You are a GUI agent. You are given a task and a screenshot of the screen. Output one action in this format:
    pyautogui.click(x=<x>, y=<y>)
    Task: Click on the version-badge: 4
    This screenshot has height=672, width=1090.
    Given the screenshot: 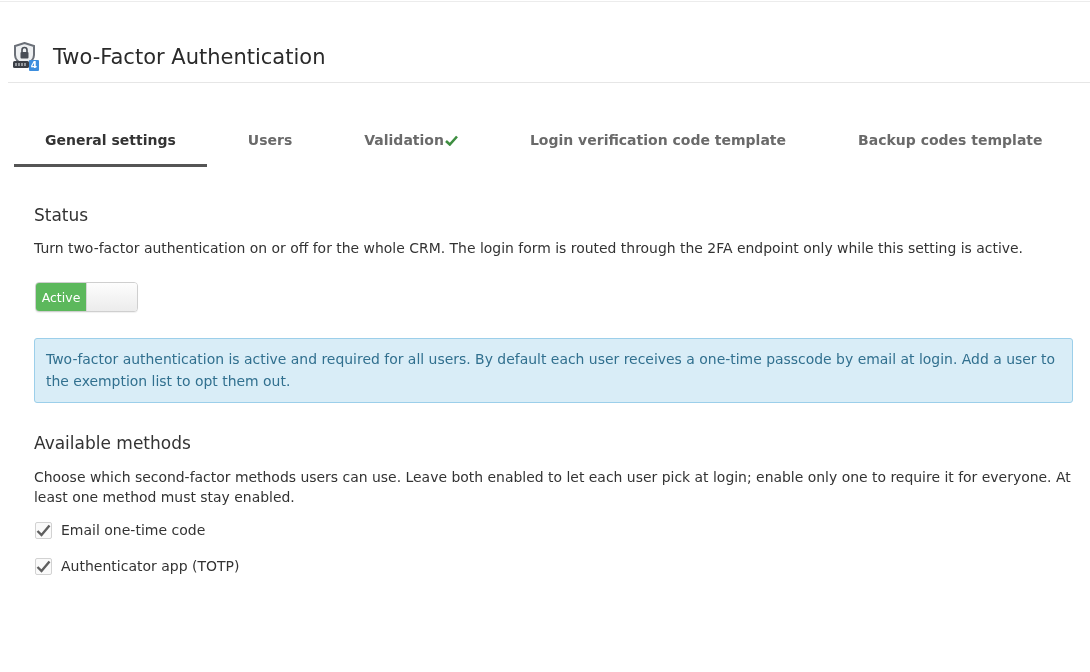 What is the action you would take?
    pyautogui.click(x=34, y=65)
    